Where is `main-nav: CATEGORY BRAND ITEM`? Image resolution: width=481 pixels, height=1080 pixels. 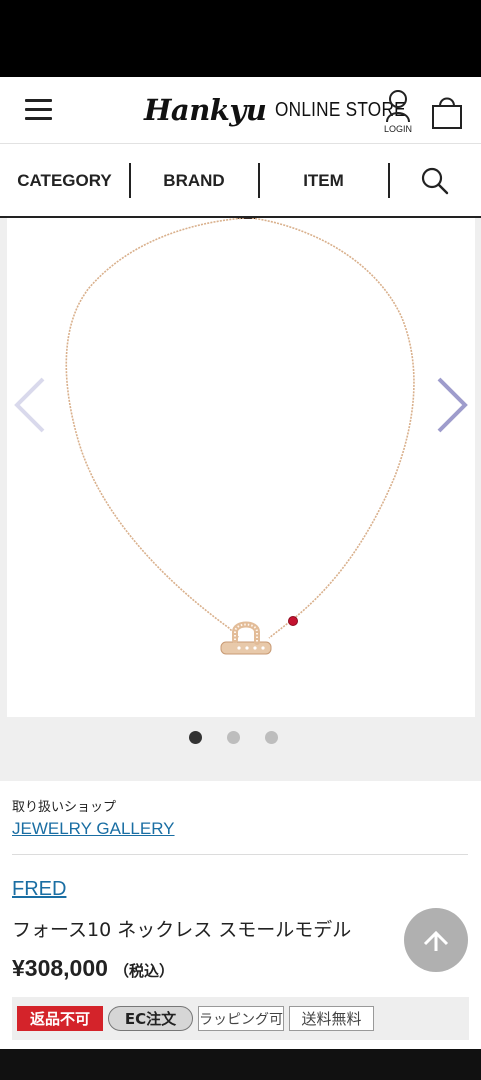
main-nav: CATEGORY BRAND ITEM is located at coordinates (240, 181).